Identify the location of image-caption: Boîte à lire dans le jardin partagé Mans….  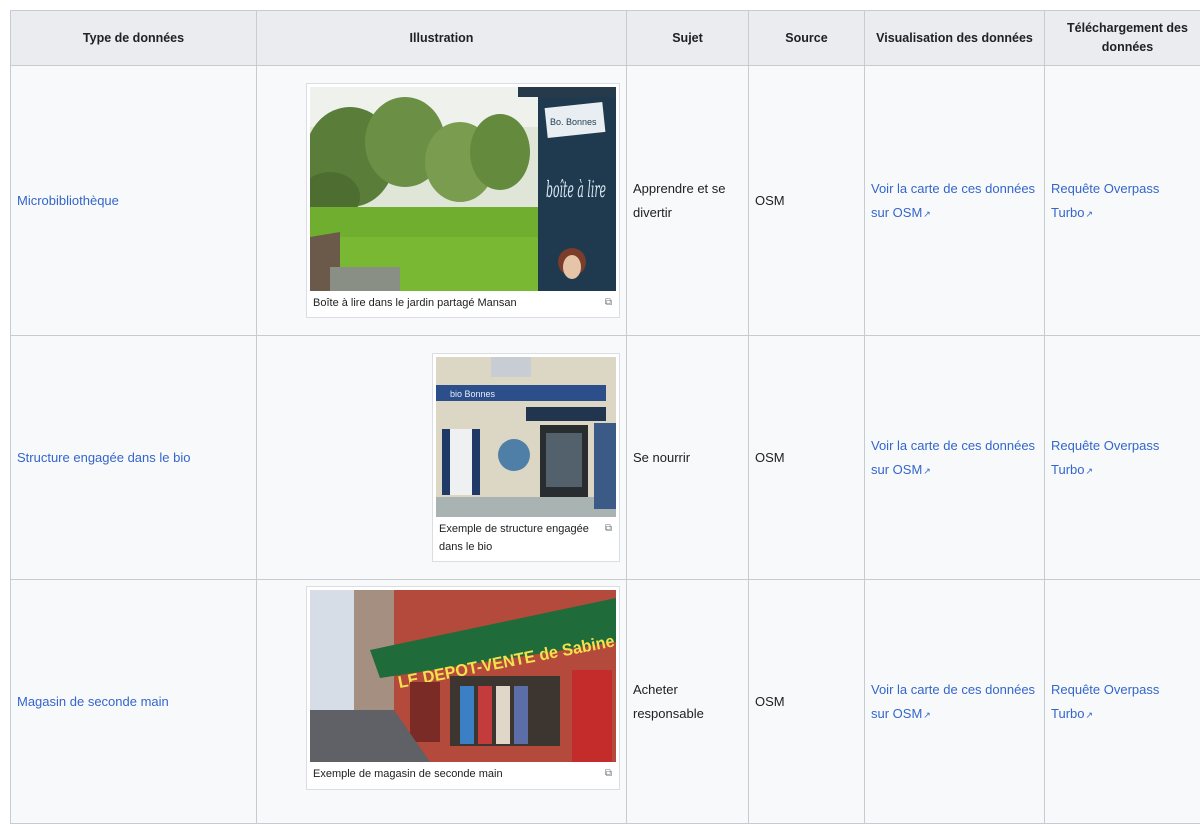
(463, 303).